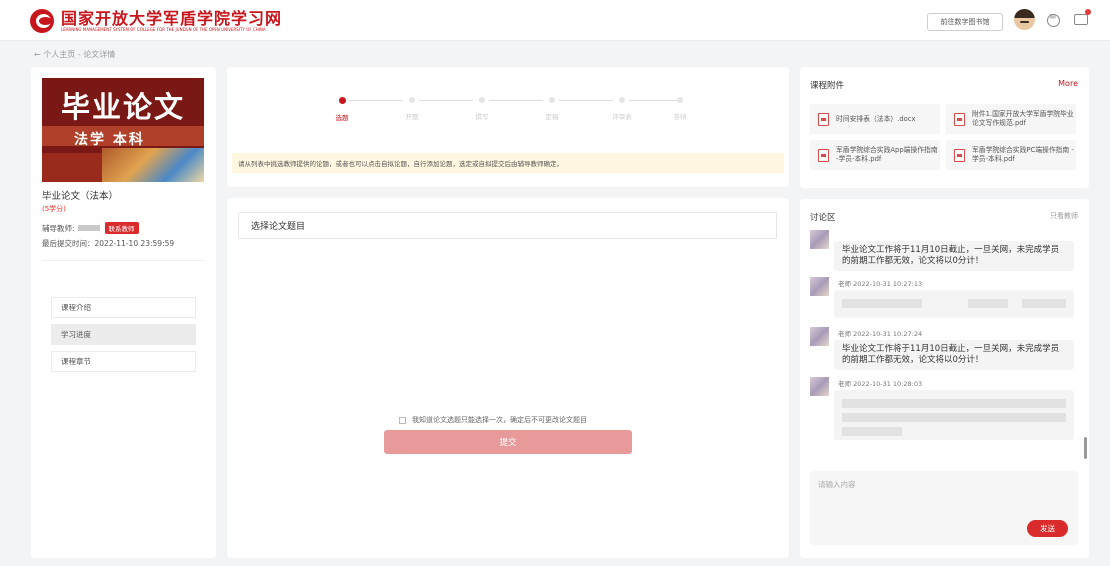  What do you see at coordinates (1085, 448) in the screenshot?
I see `discussion-scrollbar` at bounding box center [1085, 448].